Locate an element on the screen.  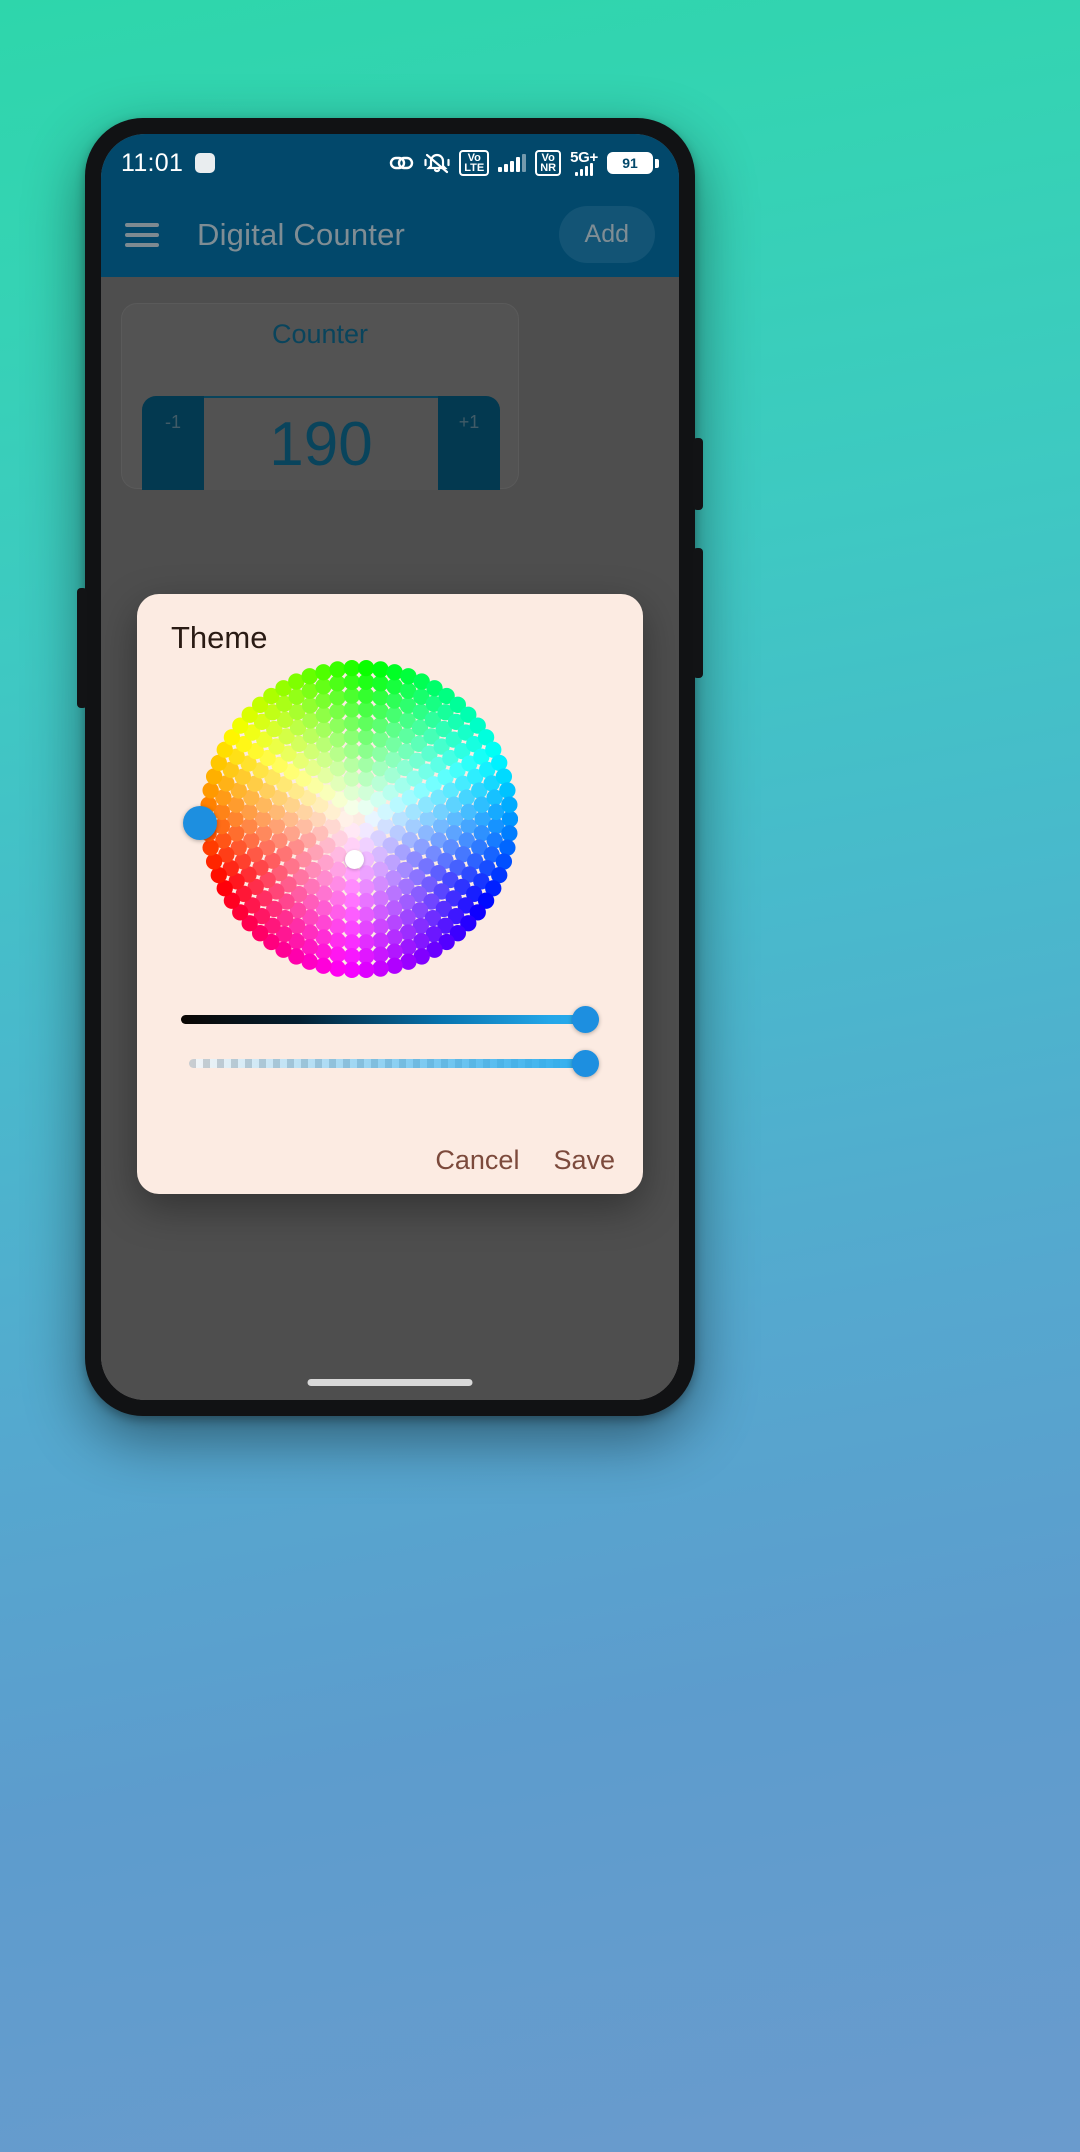
status-icons-group: Vo LTE Vo NR 5G+ 91 is located at coordinates (524, 163).